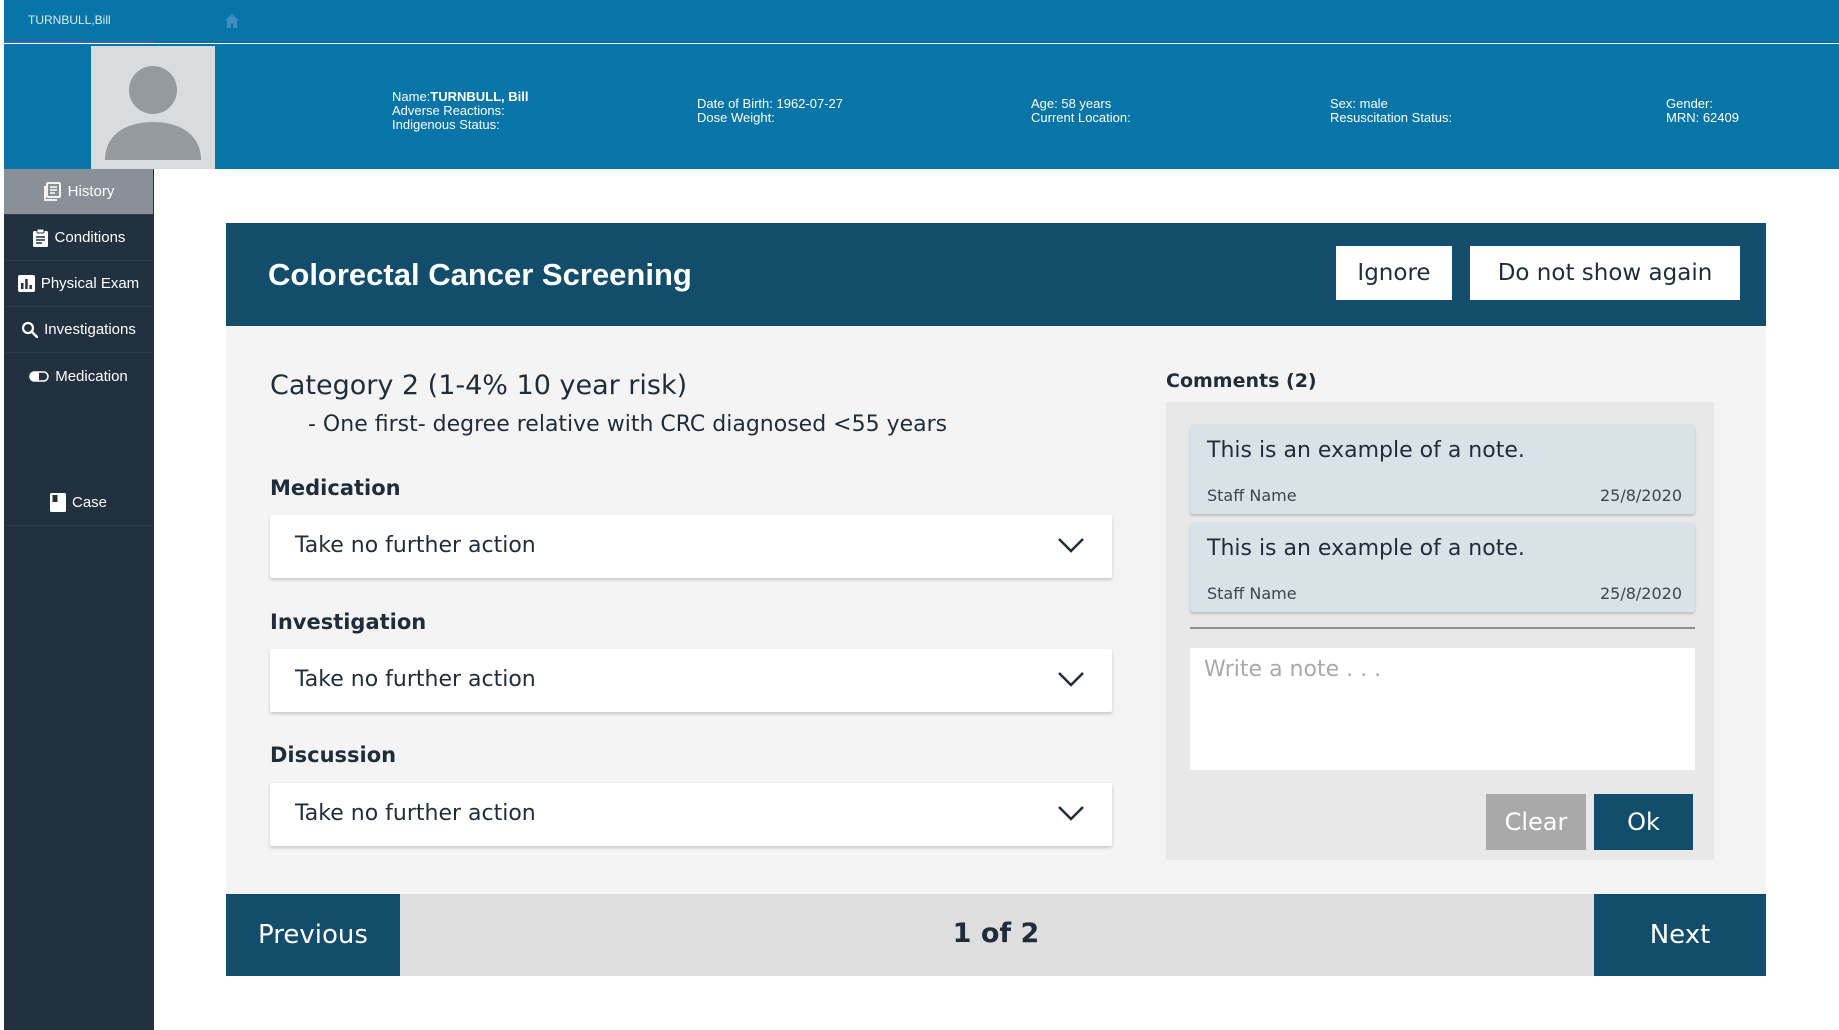 This screenshot has width=1839, height=1030. I want to click on clipboard-icon, so click(40, 237).